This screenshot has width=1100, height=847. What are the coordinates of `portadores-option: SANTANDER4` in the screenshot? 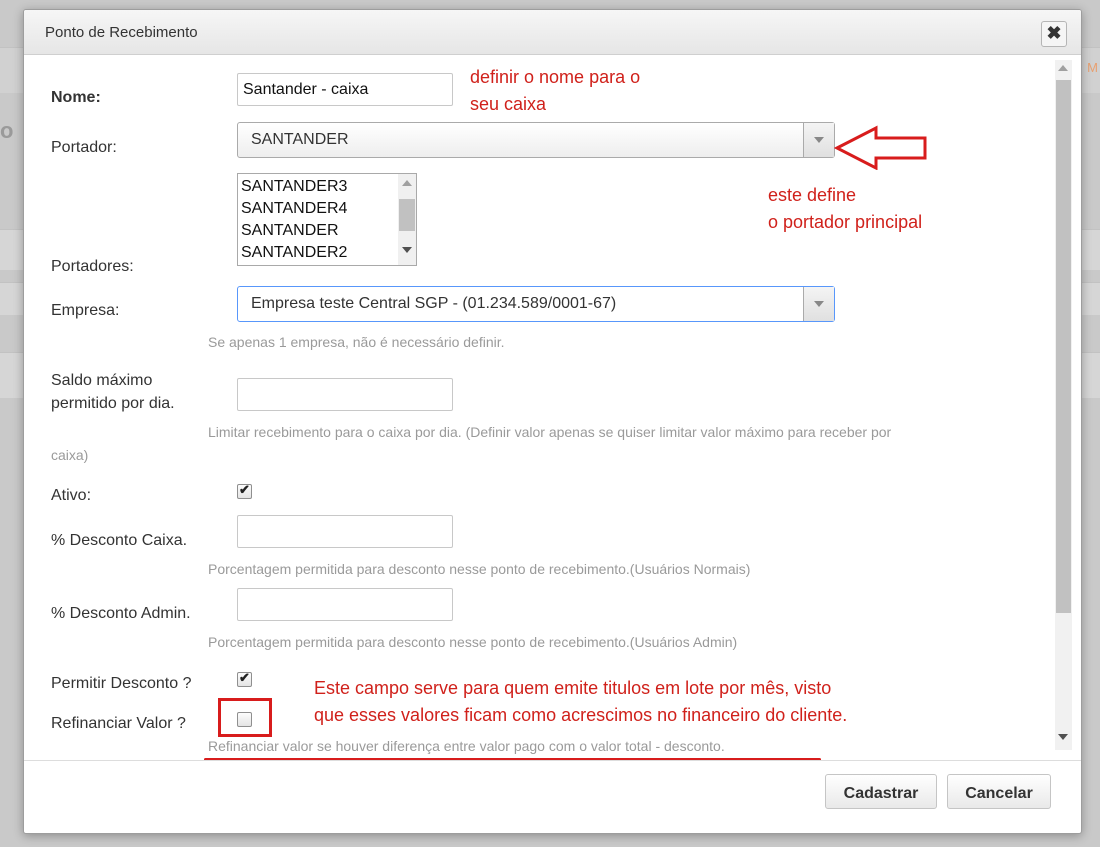 It's located at (294, 209).